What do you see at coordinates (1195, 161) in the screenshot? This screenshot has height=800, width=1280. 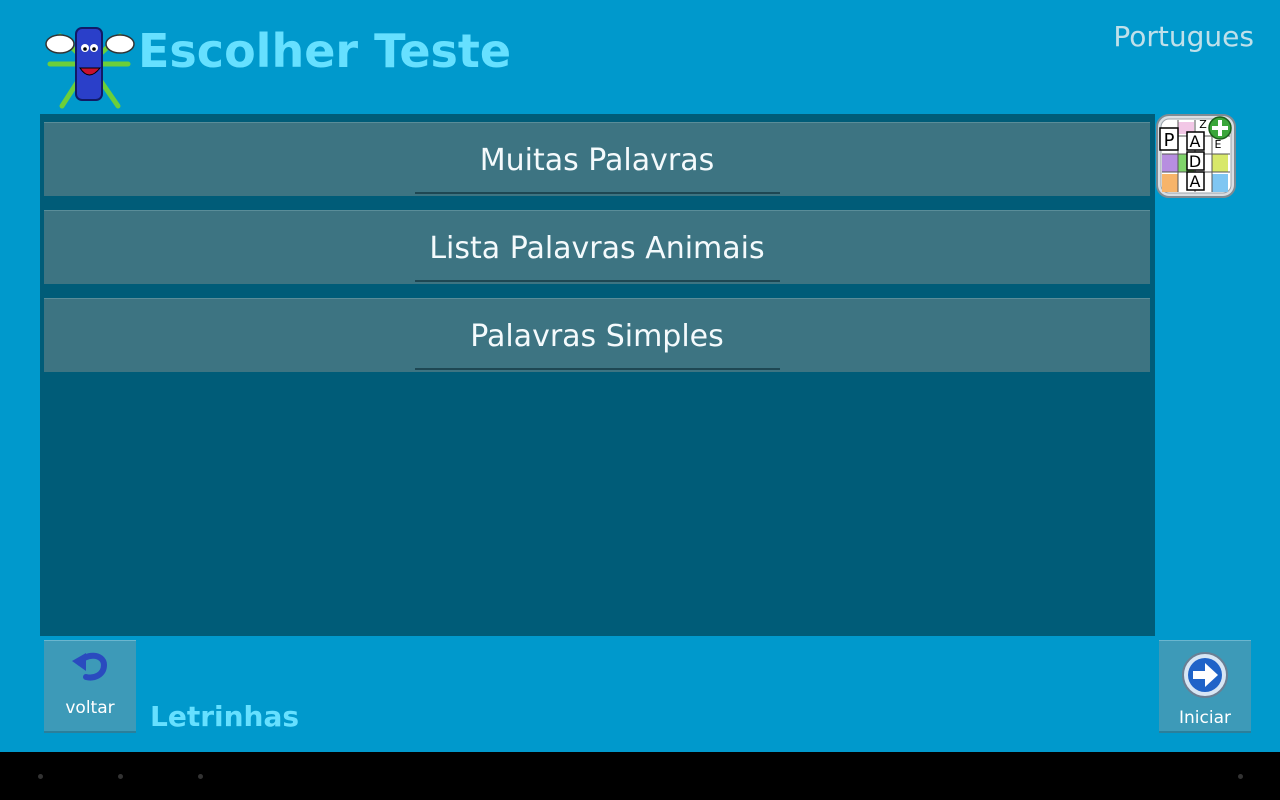 I see `puzzle-letter: D` at bounding box center [1195, 161].